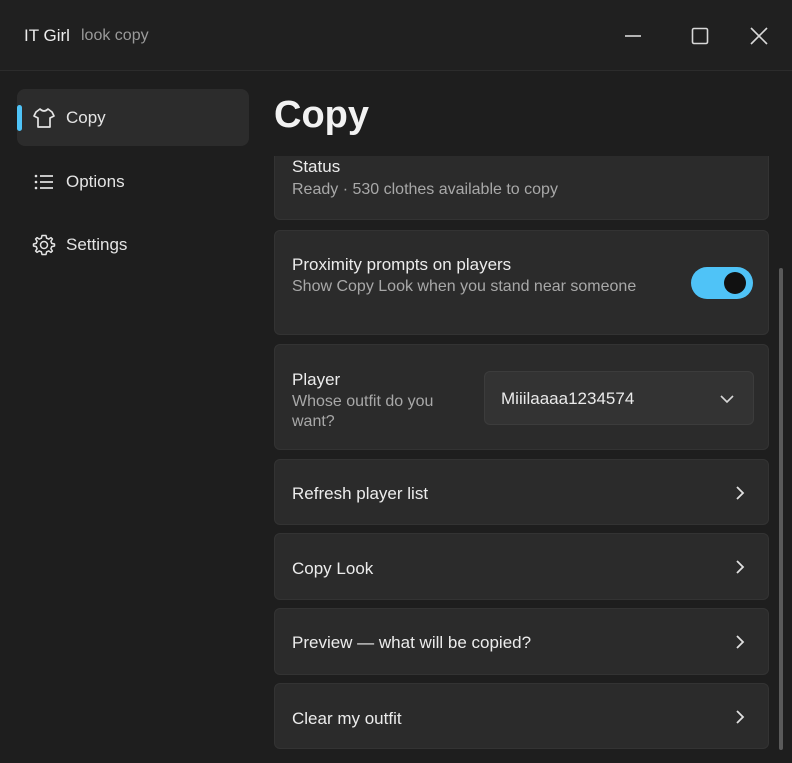 Image resolution: width=792 pixels, height=763 pixels. Describe the element at coordinates (781, 509) in the screenshot. I see `scrollbar` at that location.